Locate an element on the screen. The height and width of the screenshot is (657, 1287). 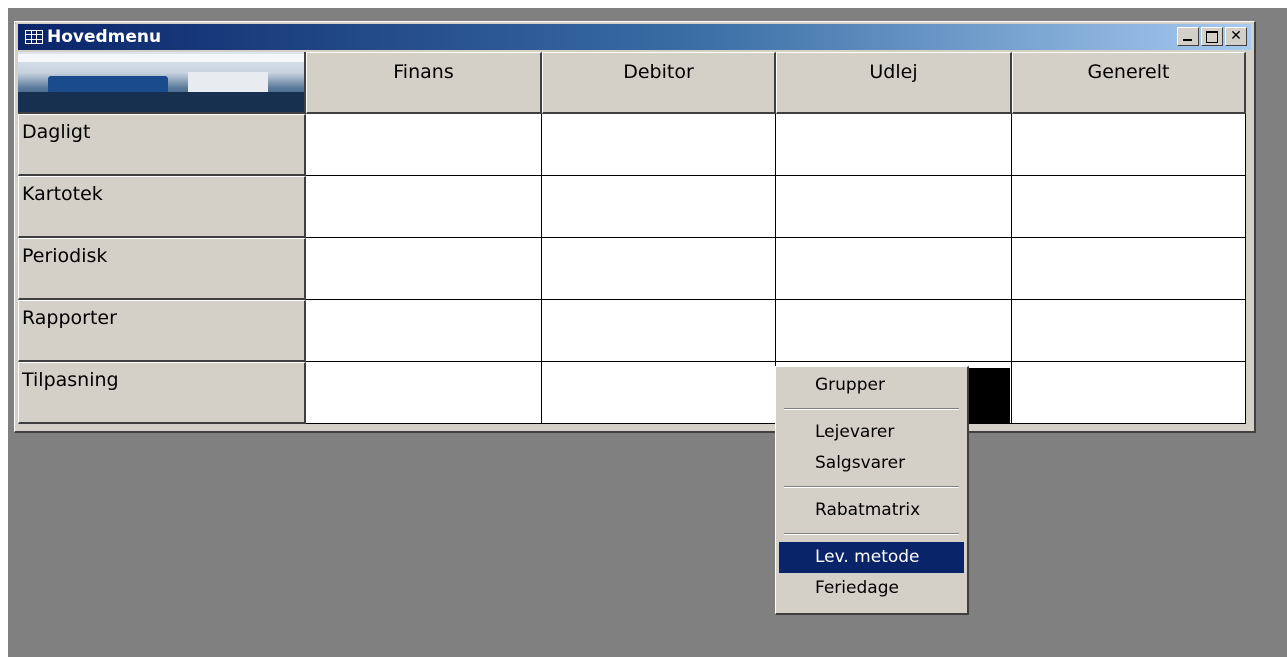
company-logo-image is located at coordinates (162, 83).